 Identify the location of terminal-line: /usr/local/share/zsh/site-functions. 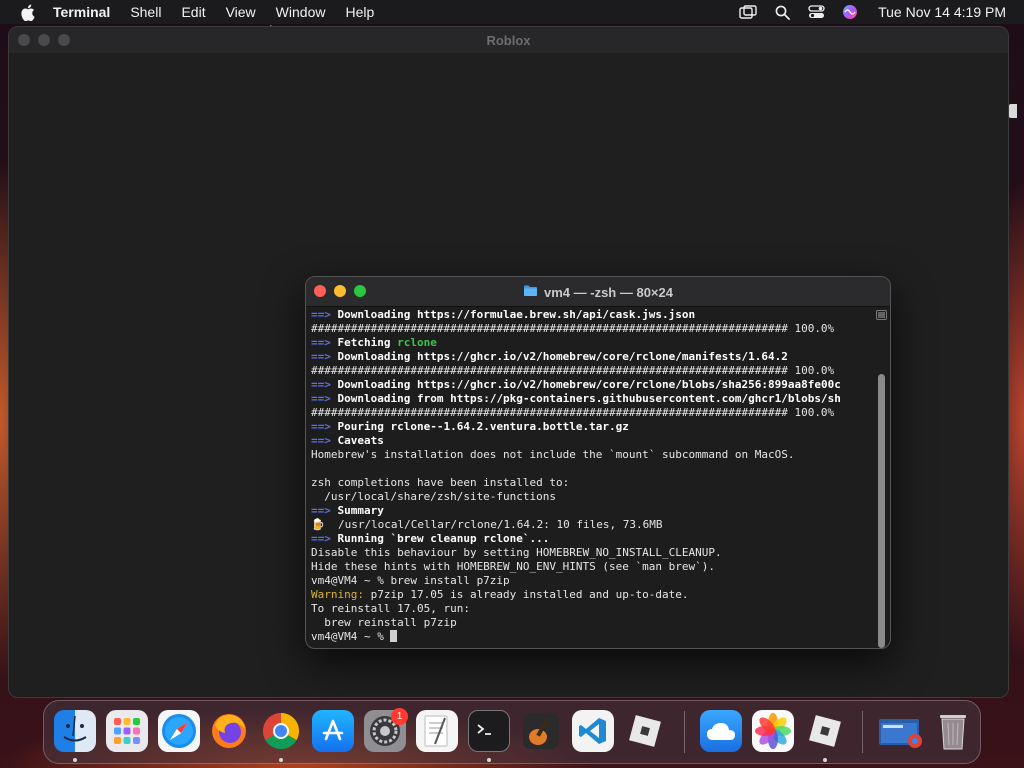
(592, 497).